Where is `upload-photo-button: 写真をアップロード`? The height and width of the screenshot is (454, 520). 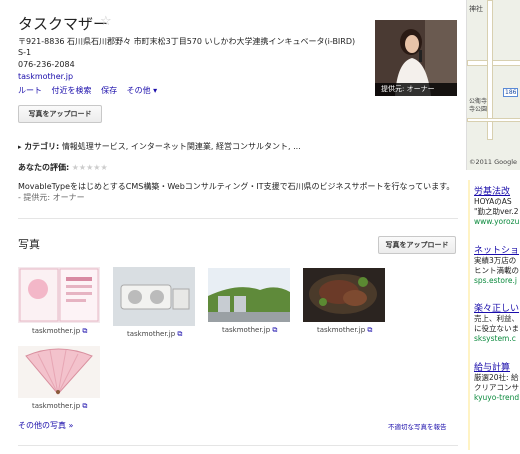 upload-photo-button: 写真をアップロード is located at coordinates (60, 114).